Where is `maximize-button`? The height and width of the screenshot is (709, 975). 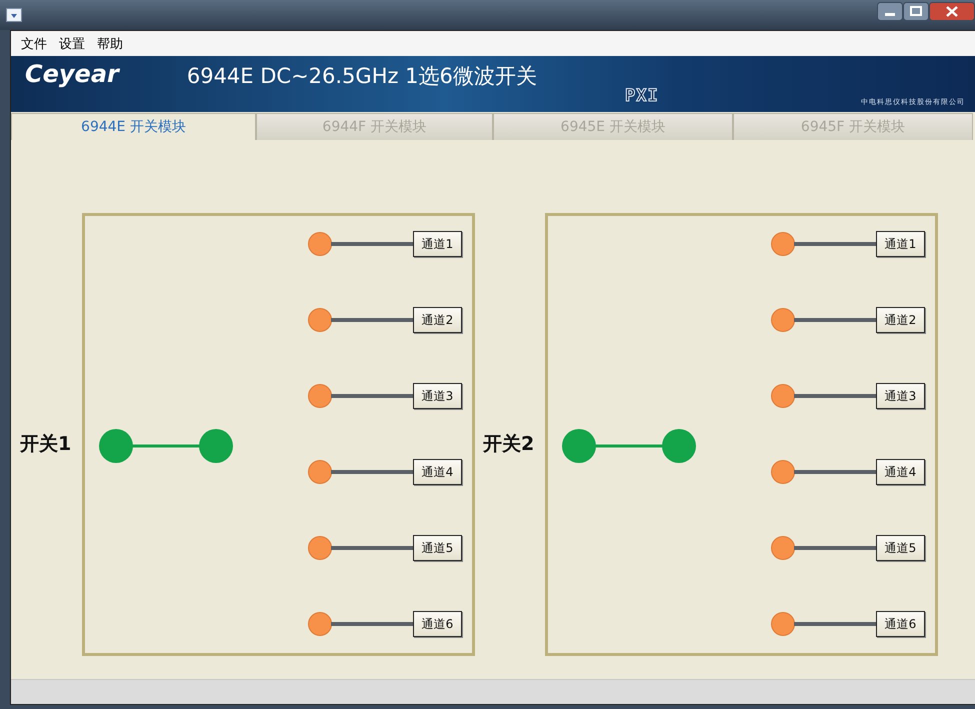
maximize-button is located at coordinates (916, 11).